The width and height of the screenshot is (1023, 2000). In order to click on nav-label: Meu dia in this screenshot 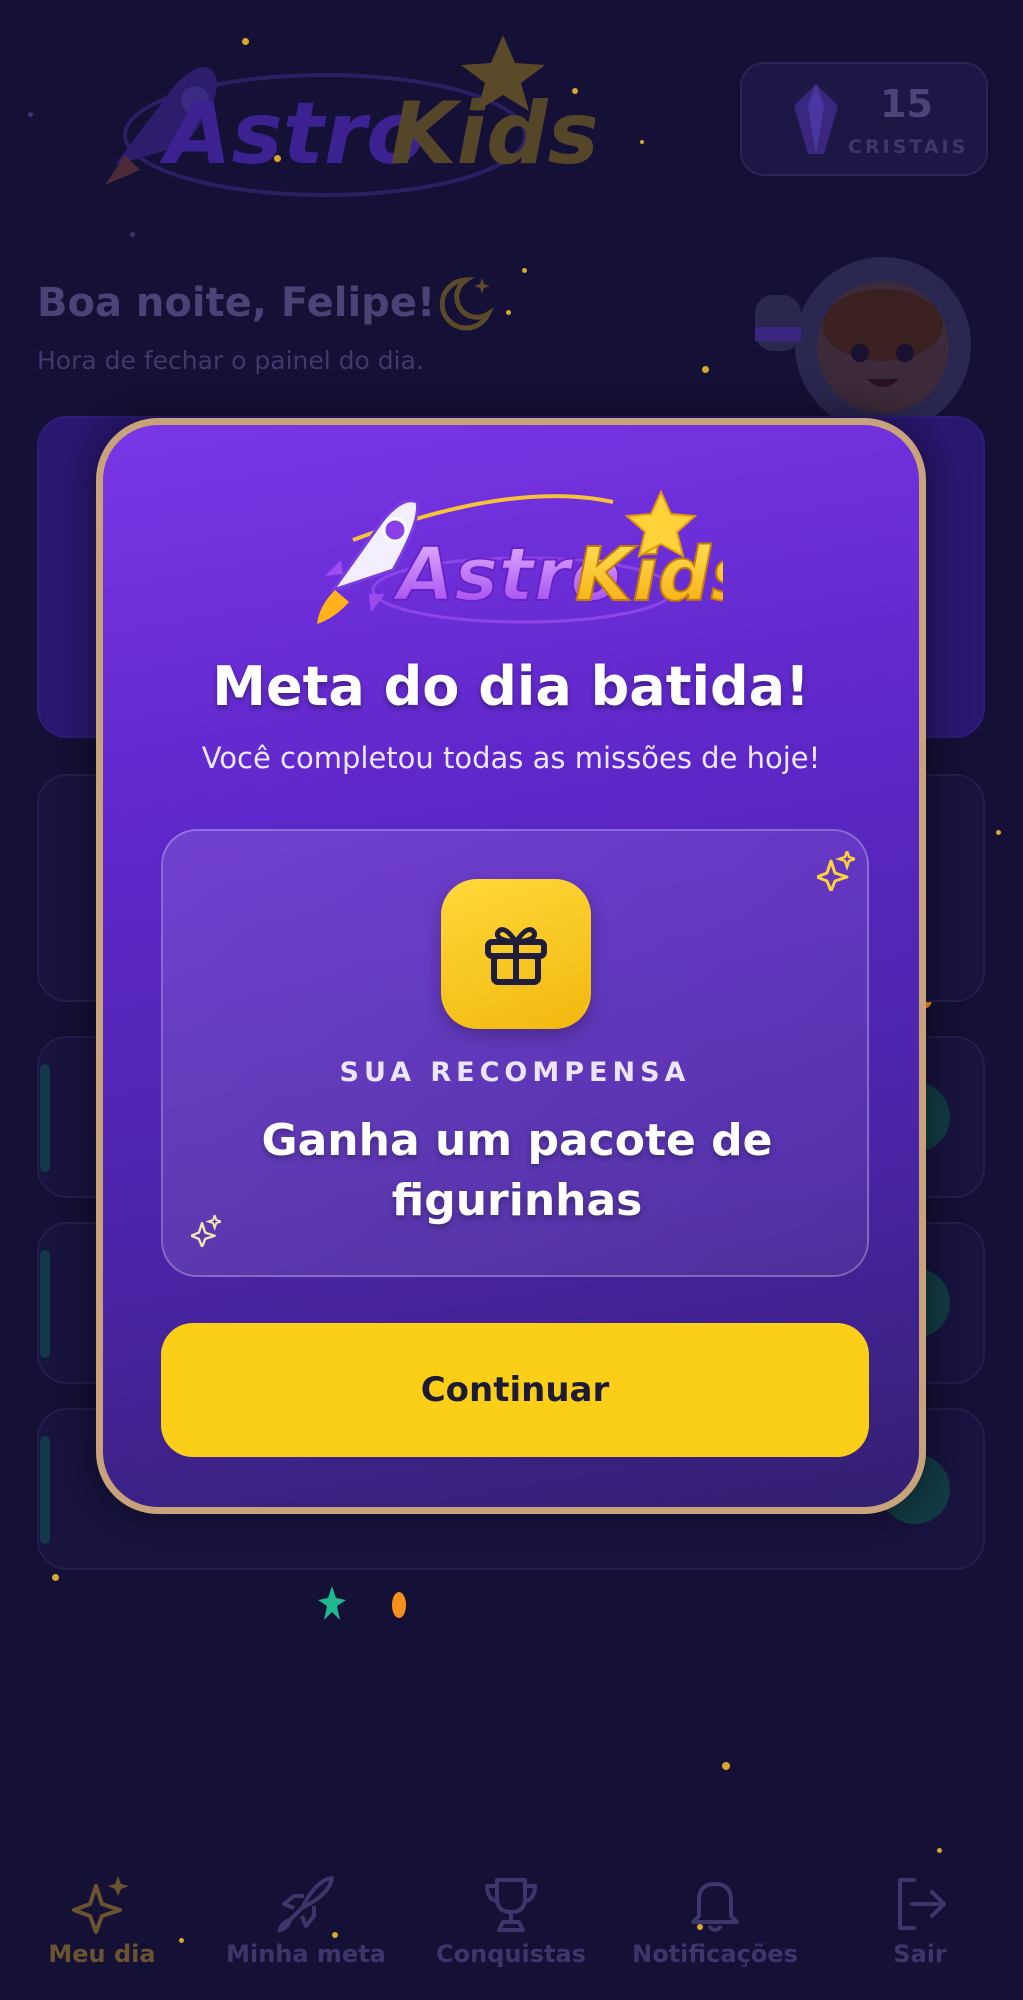, I will do `click(102, 1954)`.